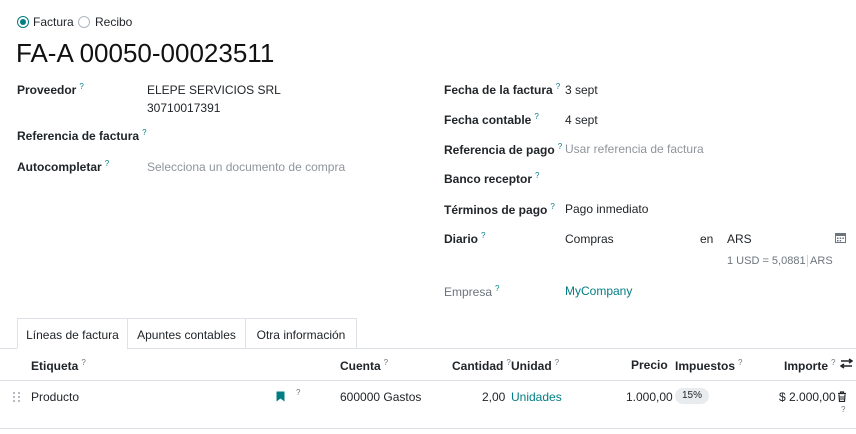 This screenshot has width=856, height=434. I want to click on col-amount-text: Importe, so click(806, 366).